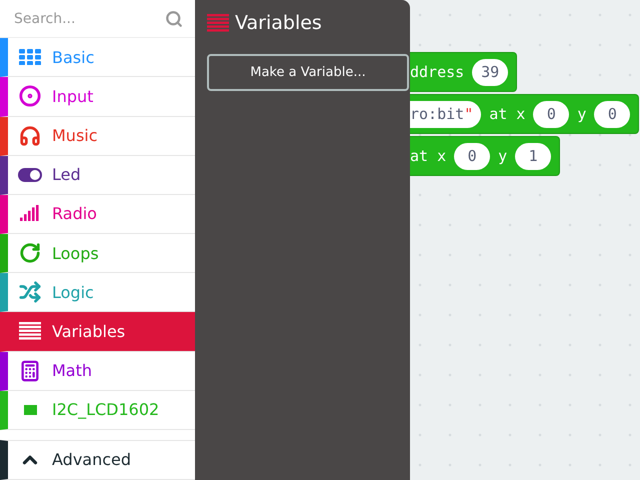 Image resolution: width=640 pixels, height=480 pixels. Describe the element at coordinates (30, 409) in the screenshot. I see `square-icon` at that location.